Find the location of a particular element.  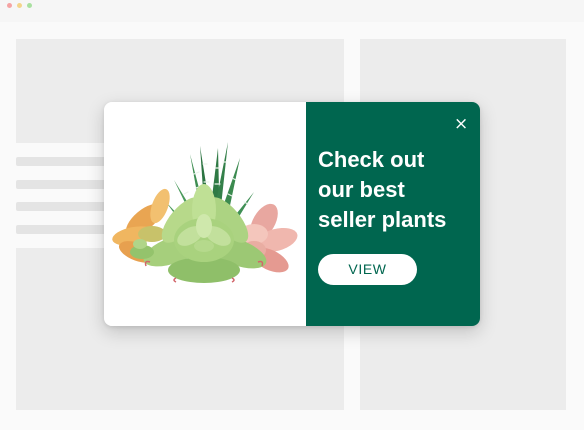

window-close-dot is located at coordinates (9, 5).